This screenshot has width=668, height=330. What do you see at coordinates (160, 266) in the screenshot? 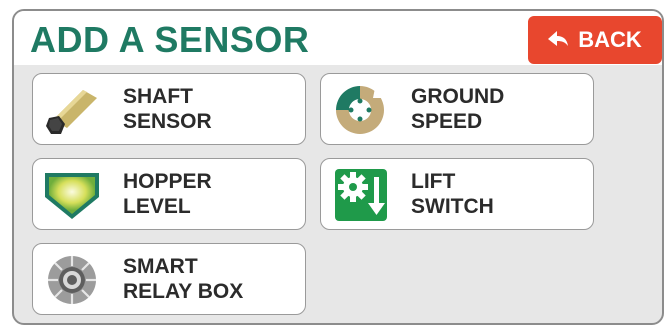
I see `tile-label-line1: SMART` at bounding box center [160, 266].